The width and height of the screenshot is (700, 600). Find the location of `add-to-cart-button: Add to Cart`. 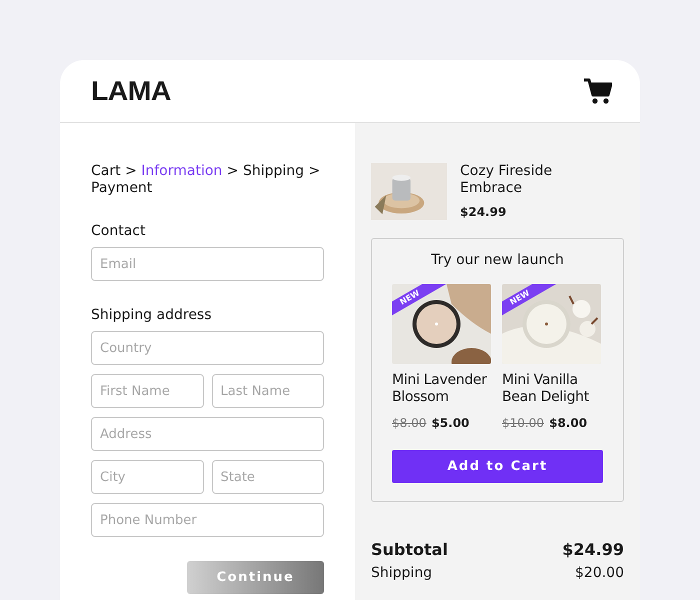

add-to-cart-button: Add to Cart is located at coordinates (497, 466).